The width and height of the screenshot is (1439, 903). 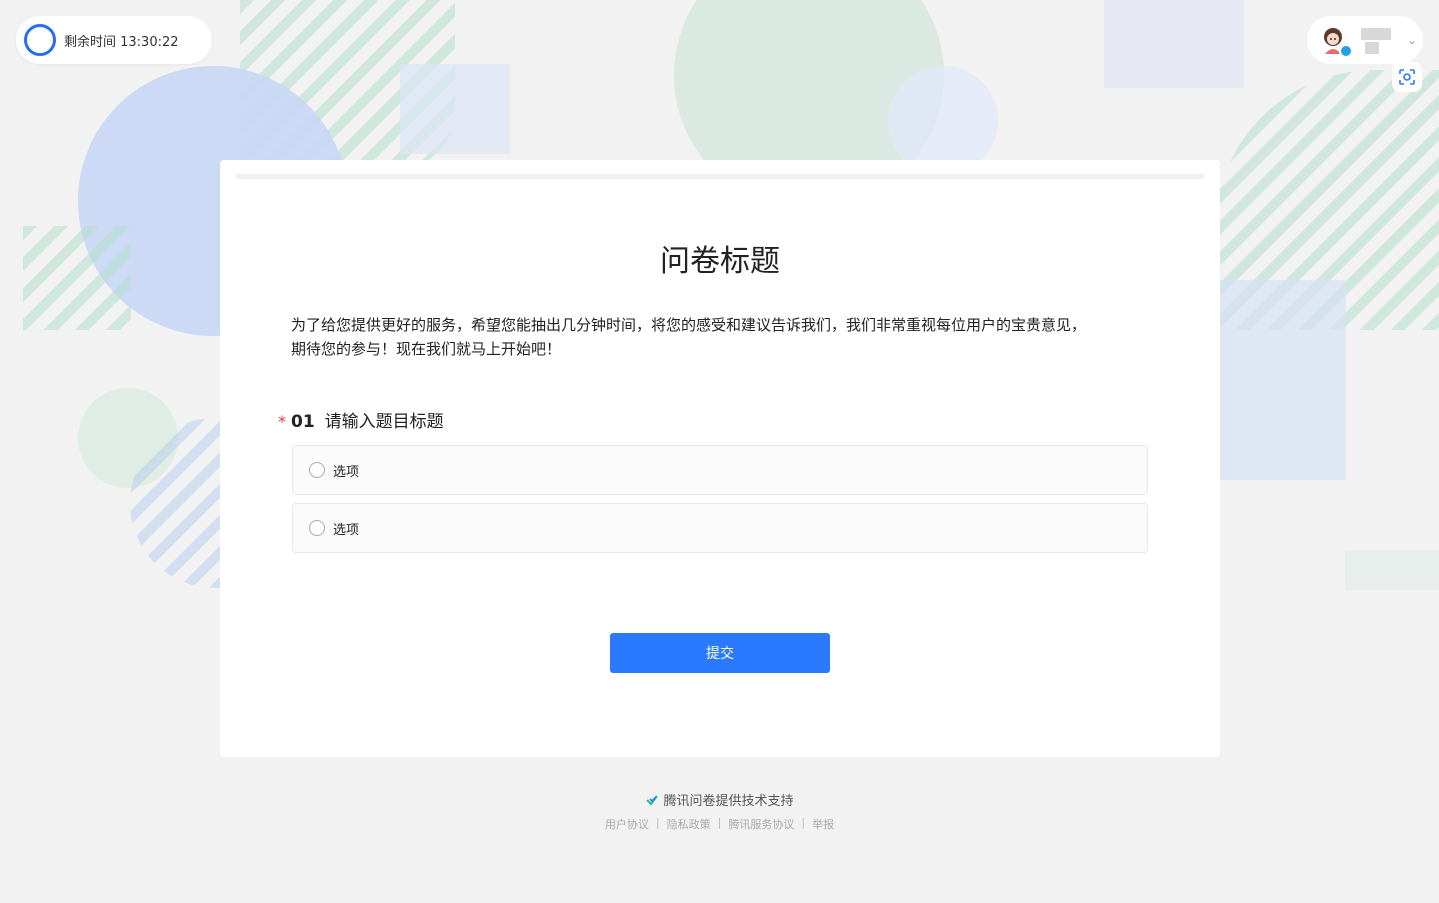 What do you see at coordinates (823, 824) in the screenshot?
I see `report-link: 举报` at bounding box center [823, 824].